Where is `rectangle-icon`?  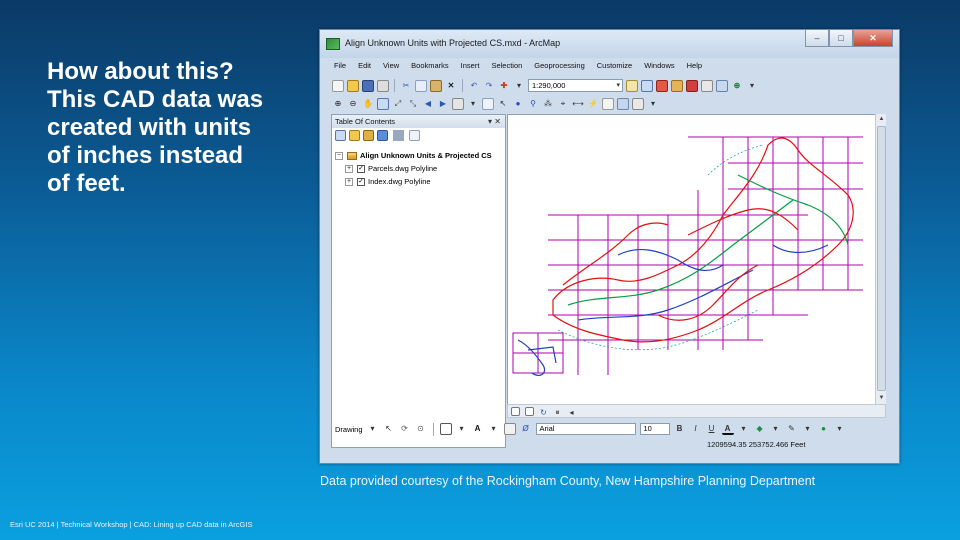 rectangle-icon is located at coordinates (445, 429).